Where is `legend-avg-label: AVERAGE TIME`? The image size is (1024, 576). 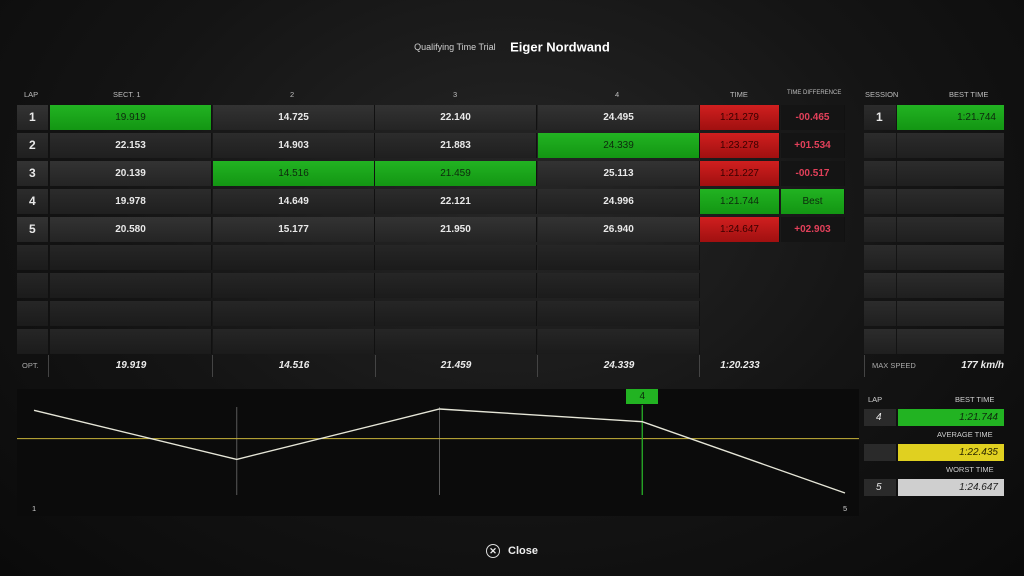 legend-avg-label: AVERAGE TIME is located at coordinates (965, 434).